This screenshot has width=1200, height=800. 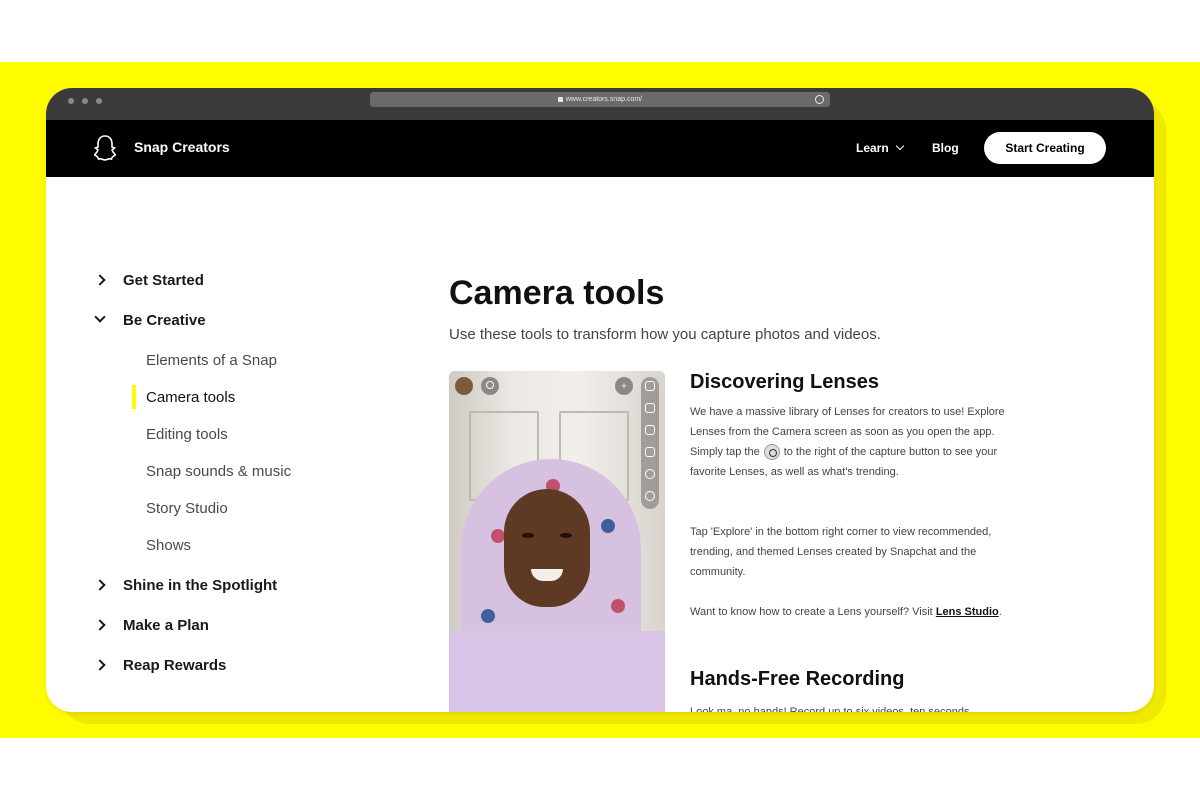 What do you see at coordinates (182, 147) in the screenshot?
I see `brand-name: Snap Creators` at bounding box center [182, 147].